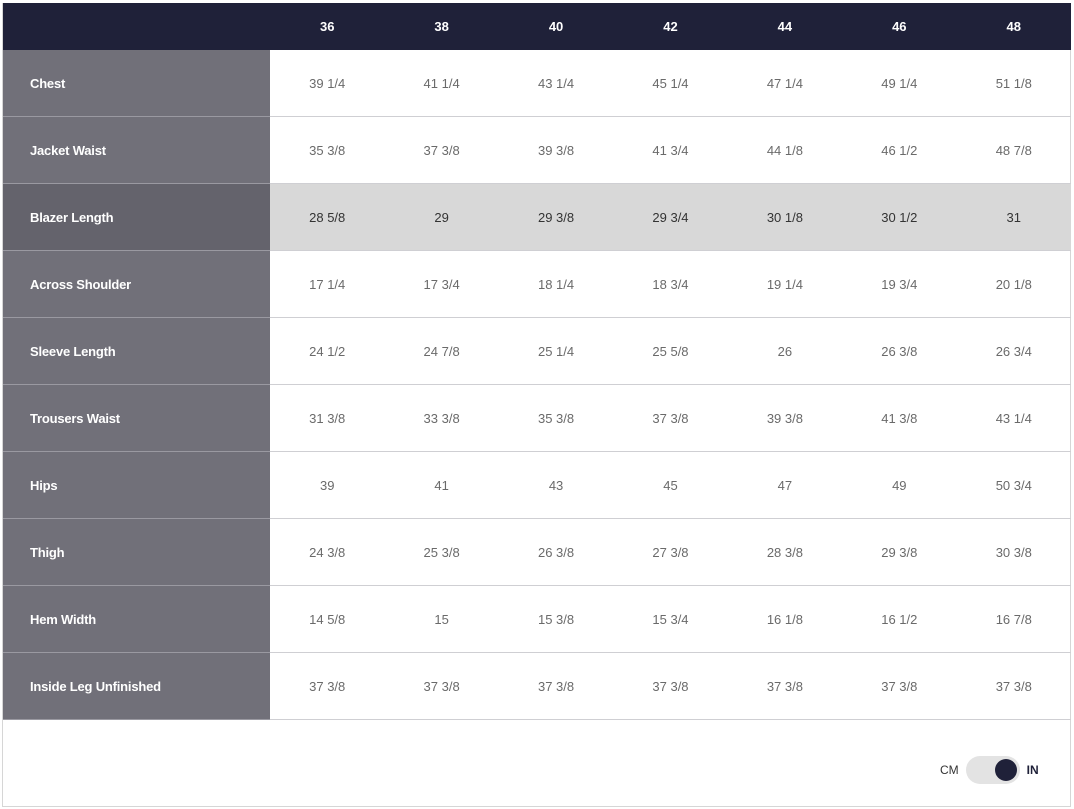  What do you see at coordinates (441, 26) in the screenshot?
I see `size-header-cell: 38` at bounding box center [441, 26].